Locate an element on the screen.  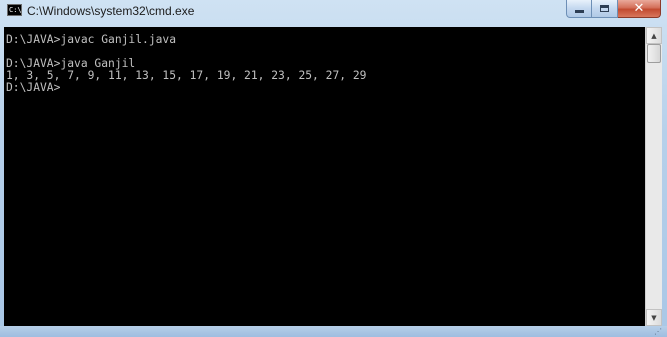
scroll-up-button: ▲ is located at coordinates (654, 35).